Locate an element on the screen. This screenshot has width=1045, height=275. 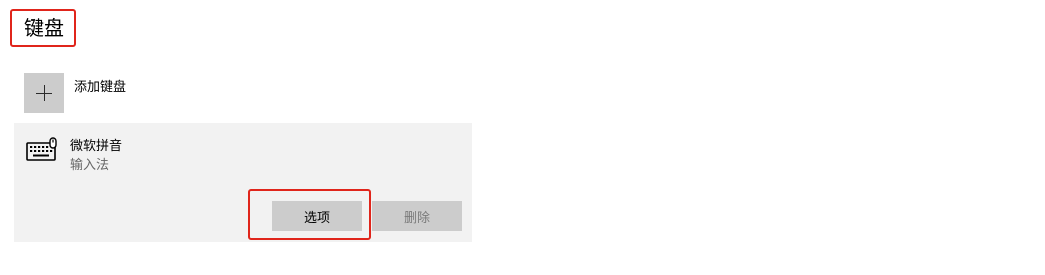
page-title: 键盘 is located at coordinates (43, 28).